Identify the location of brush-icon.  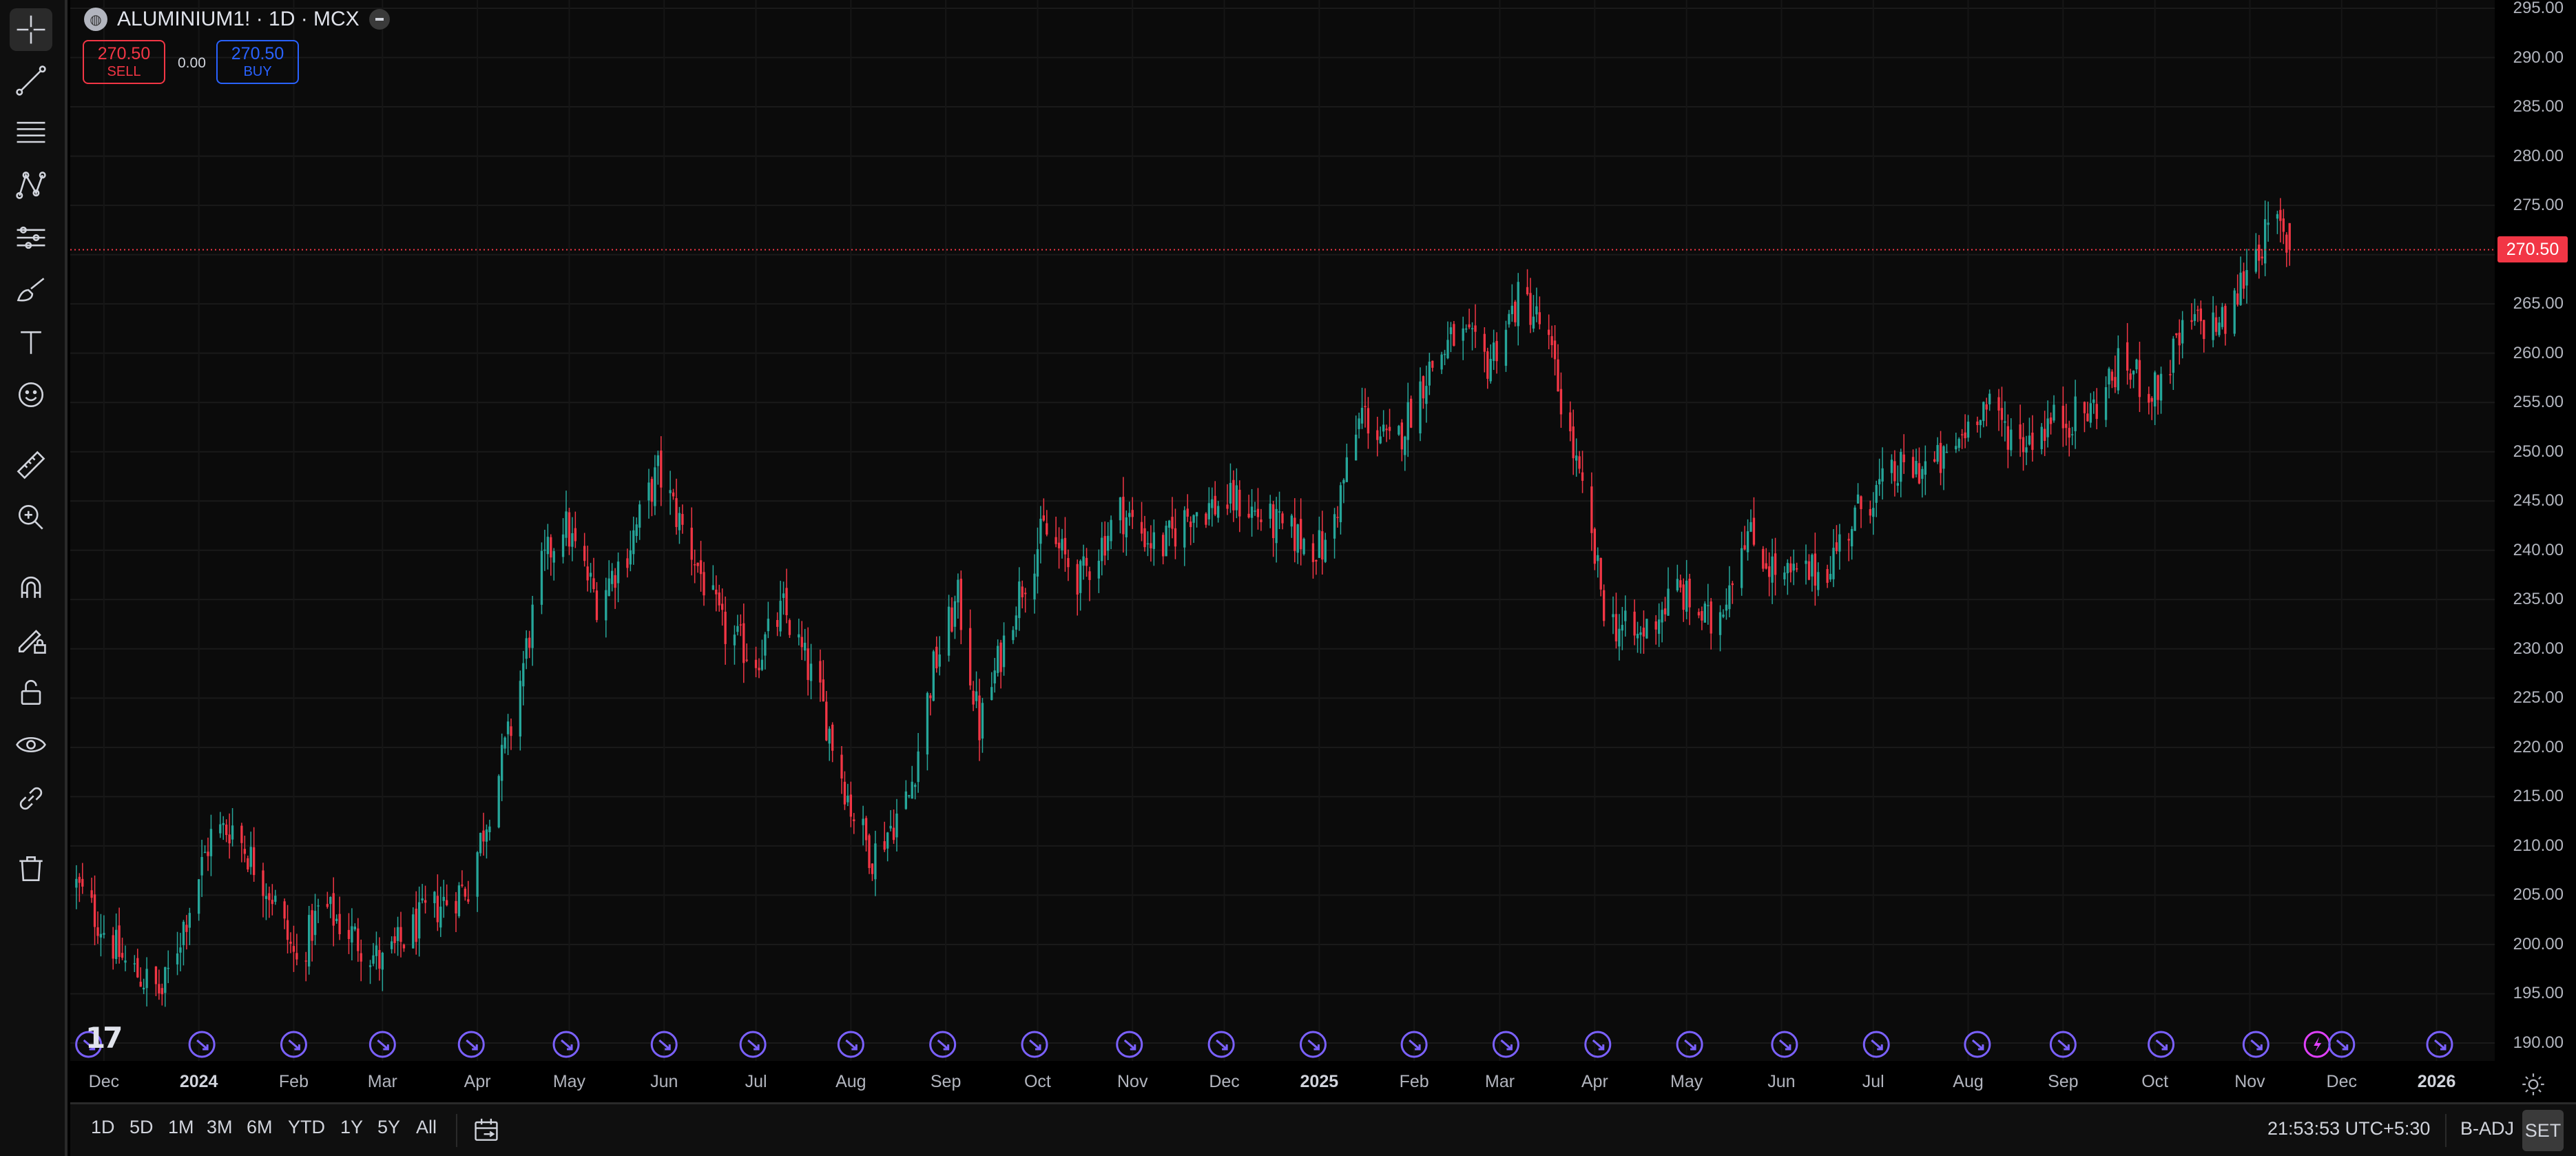
(31, 290).